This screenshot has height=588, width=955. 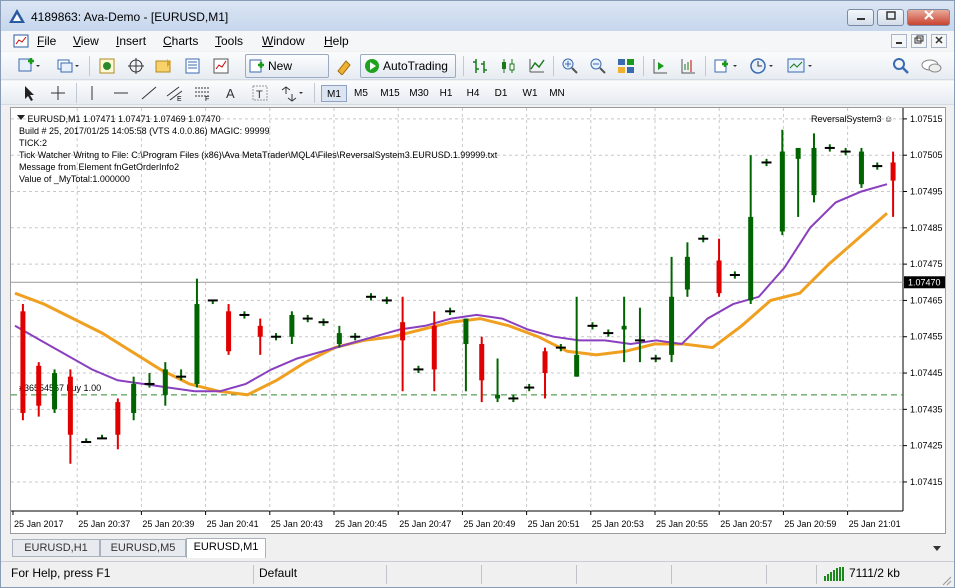 What do you see at coordinates (598, 66) in the screenshot?
I see `zoom-out-icon` at bounding box center [598, 66].